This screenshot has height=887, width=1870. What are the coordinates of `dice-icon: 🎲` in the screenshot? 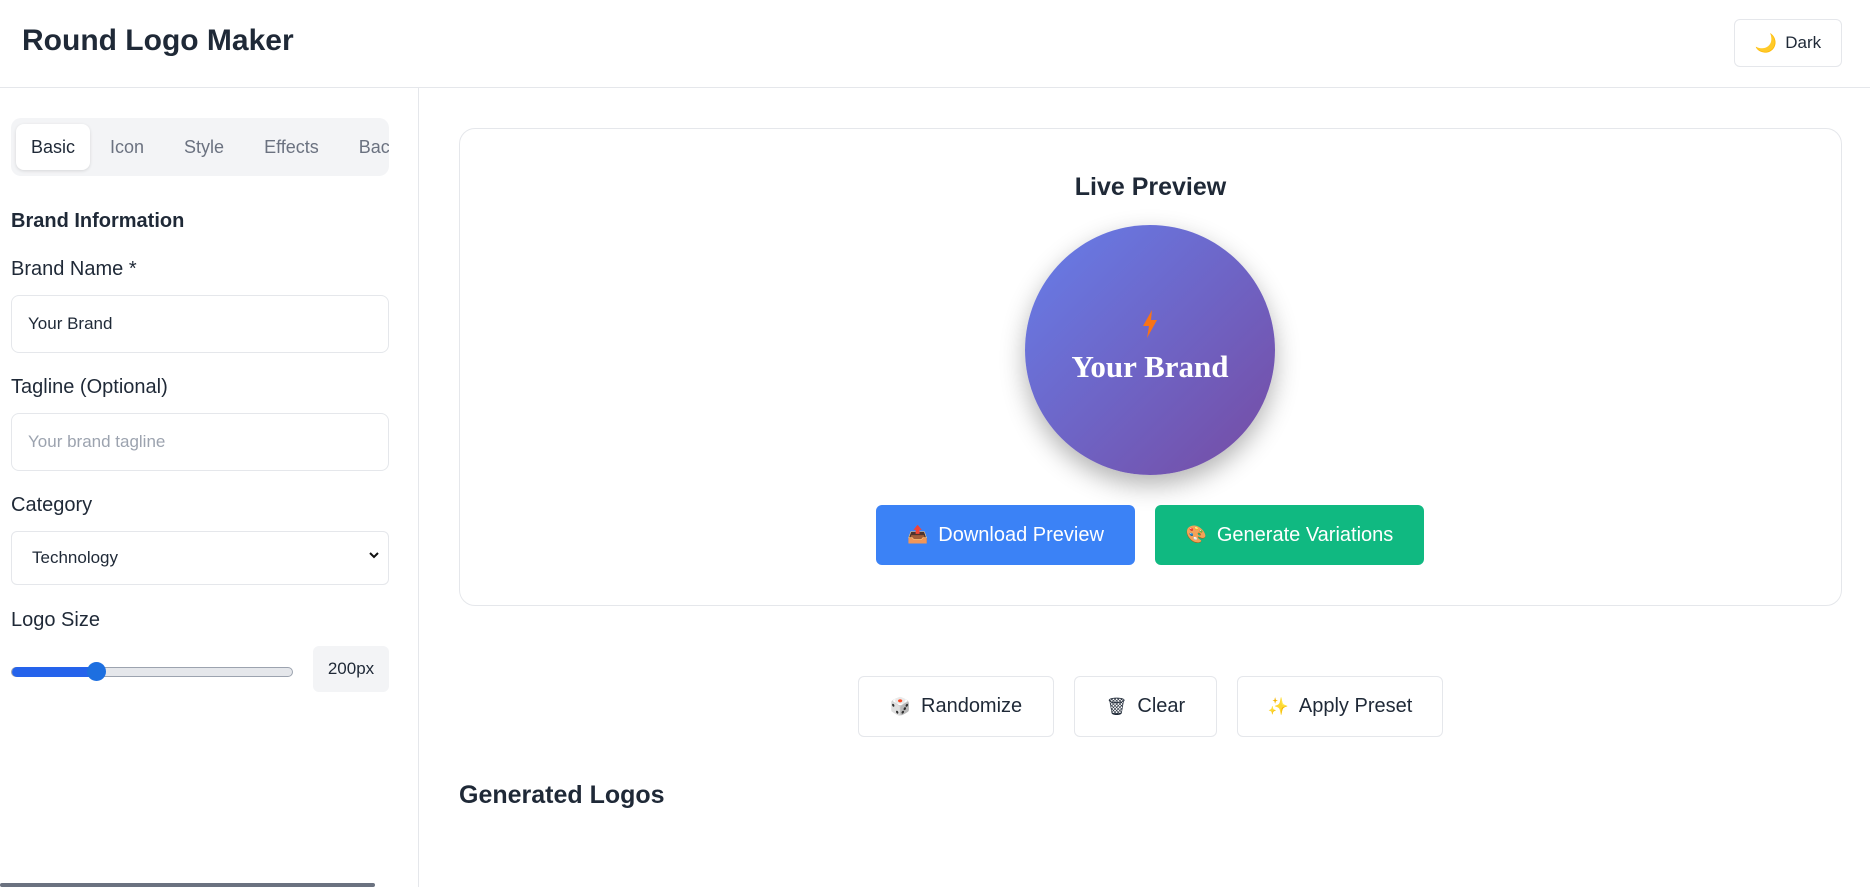 It's located at (900, 706).